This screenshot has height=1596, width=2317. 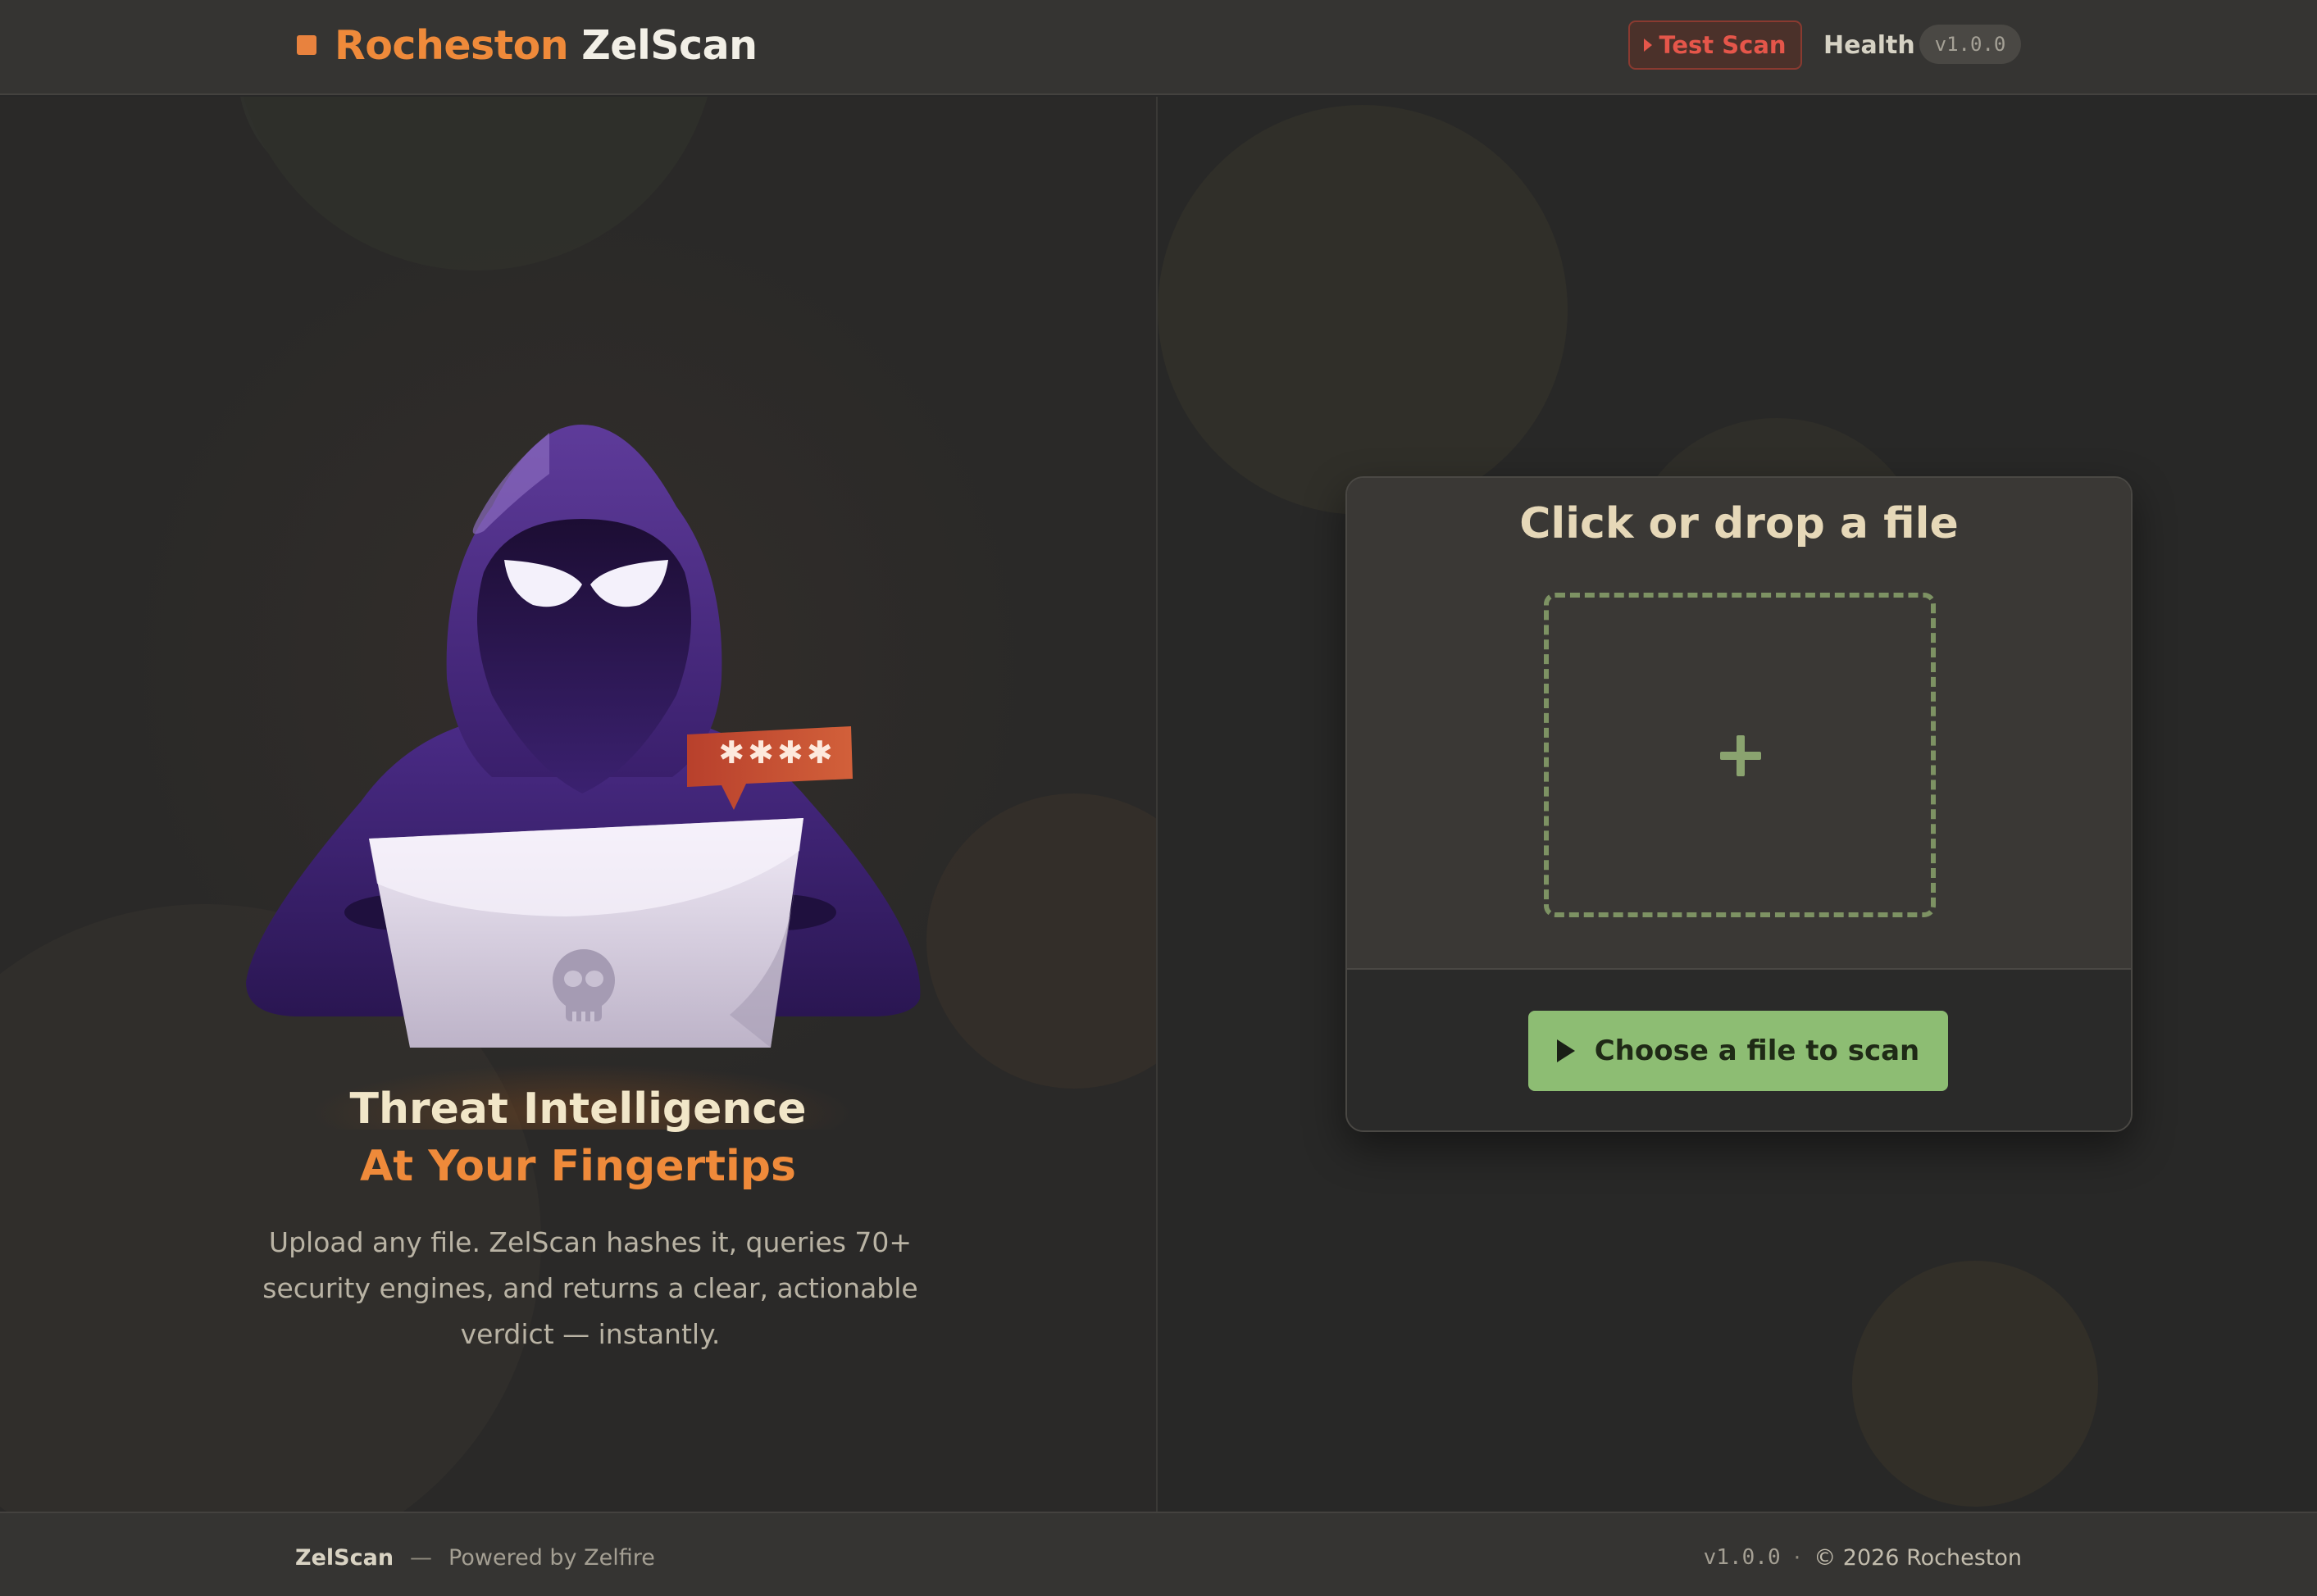 I want to click on hacker-illustration, so click(x=583, y=777).